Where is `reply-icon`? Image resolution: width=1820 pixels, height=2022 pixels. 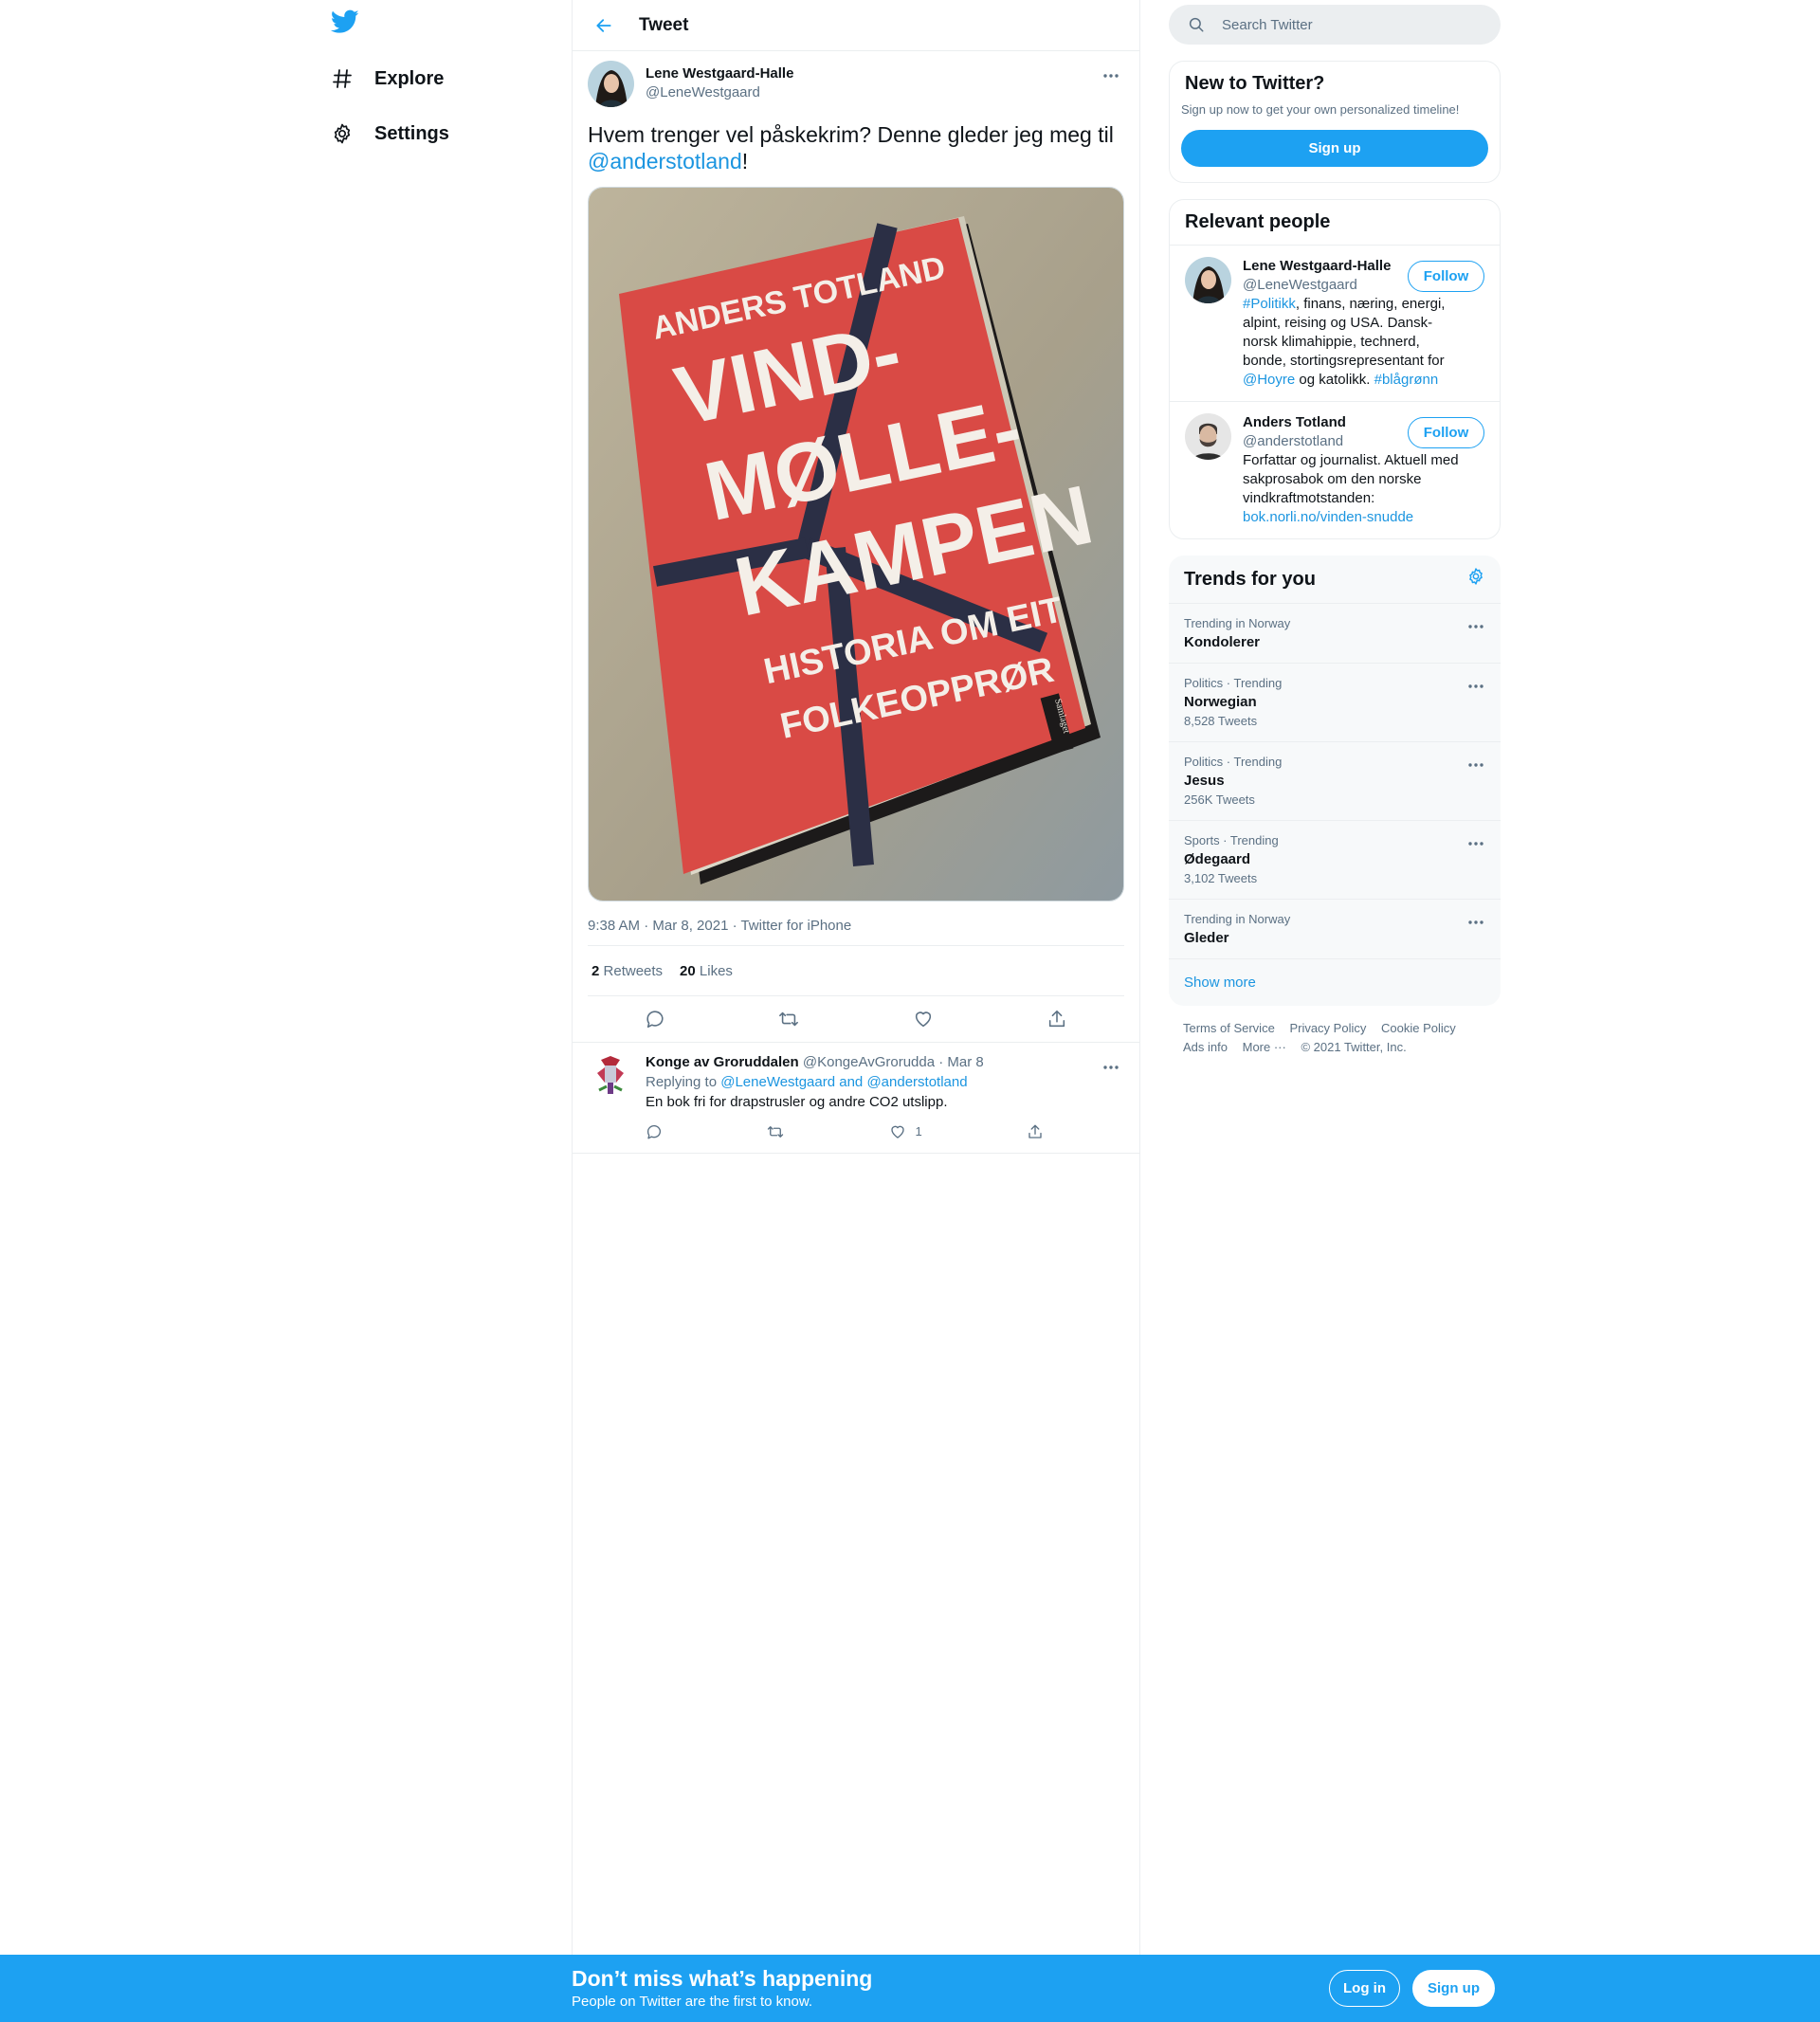
reply-icon is located at coordinates (655, 1019).